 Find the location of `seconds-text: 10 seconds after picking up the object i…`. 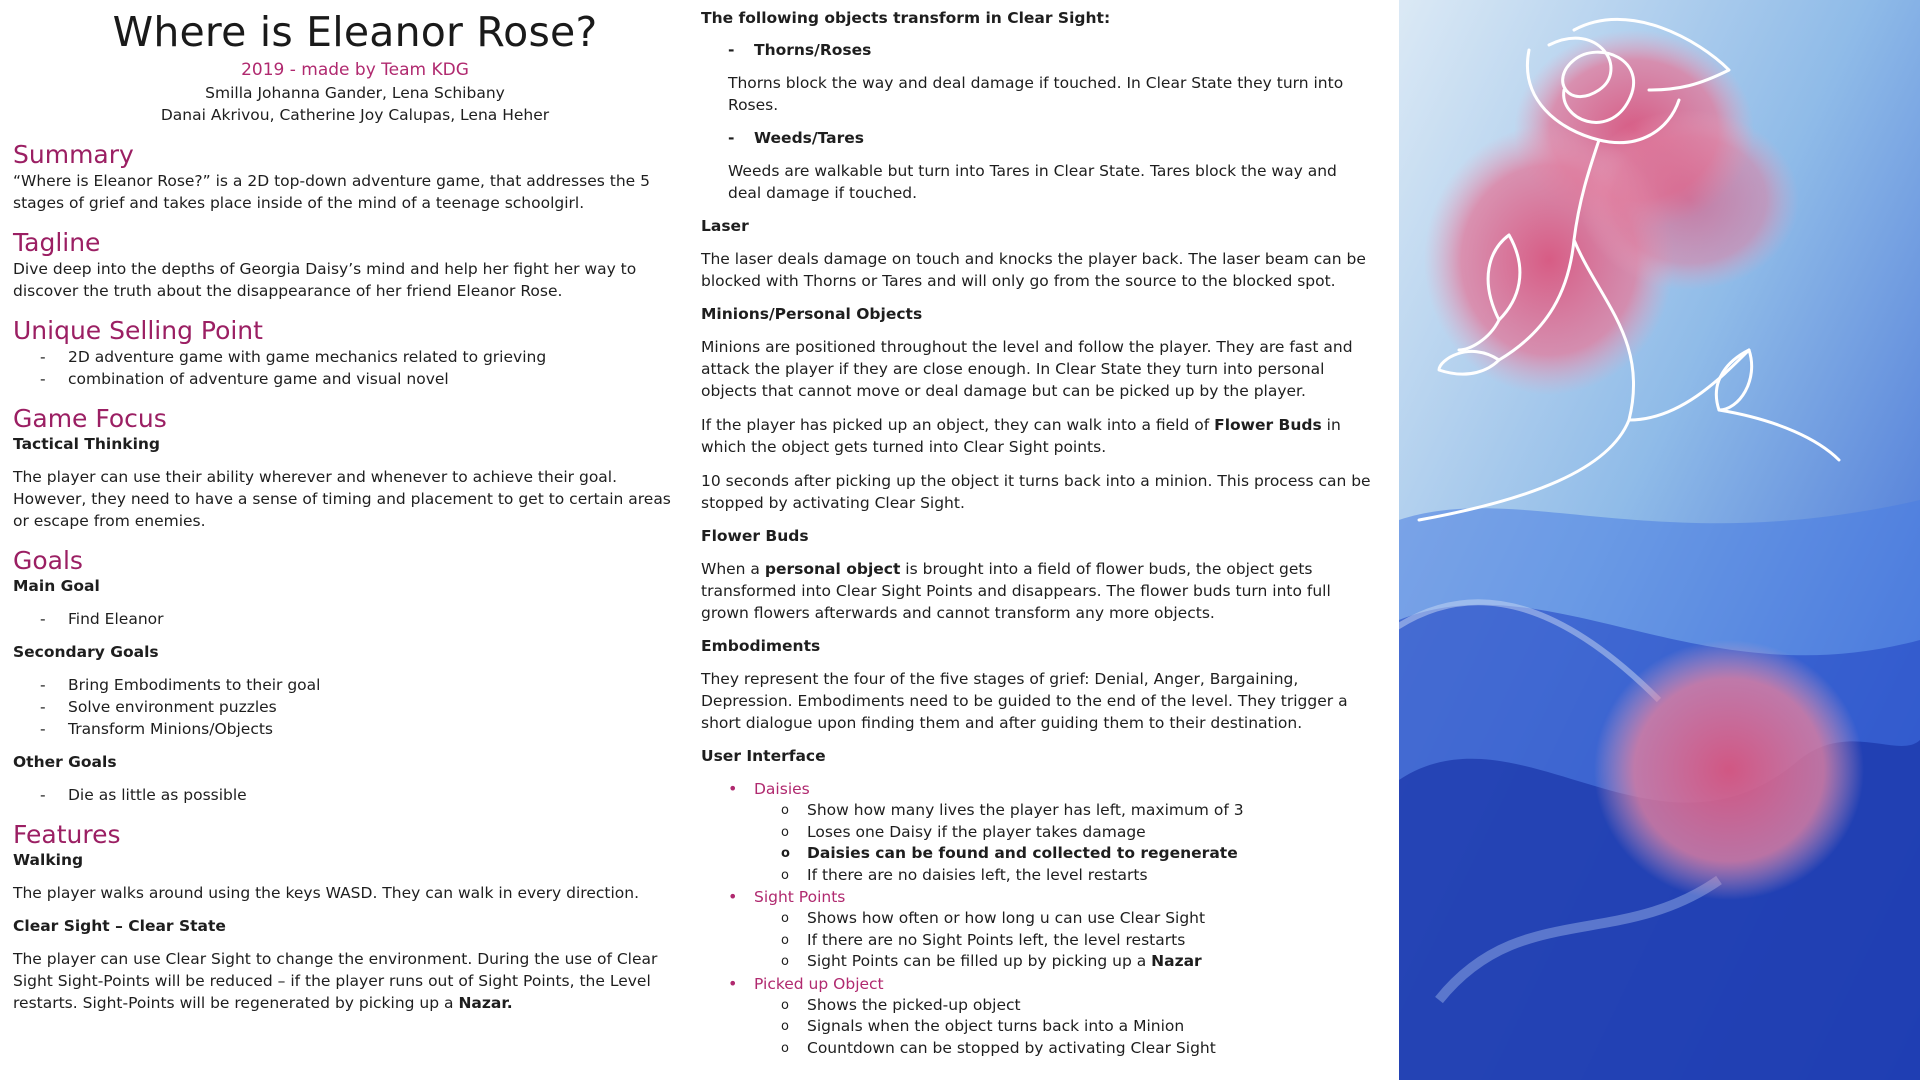

seconds-text: 10 seconds after picking up the object i… is located at coordinates (1036, 492).